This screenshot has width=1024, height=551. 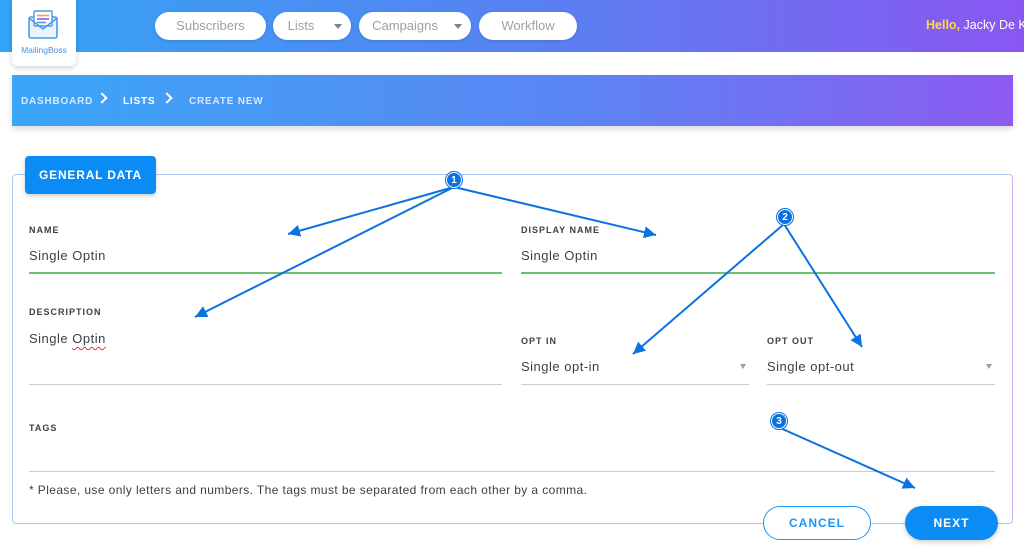 I want to click on display-name-field: Single Optin, so click(x=559, y=255).